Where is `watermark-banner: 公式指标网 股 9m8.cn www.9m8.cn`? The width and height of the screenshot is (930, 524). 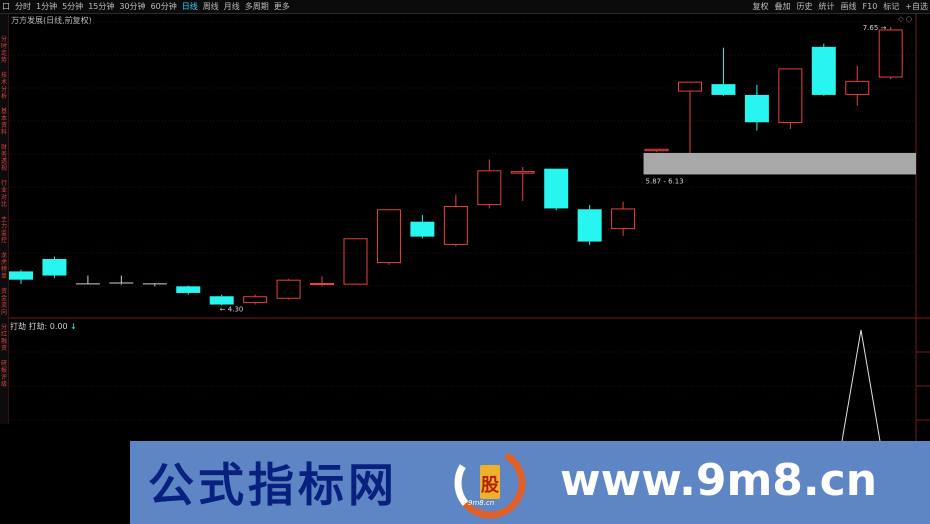
watermark-banner: 公式指标网 股 9m8.cn www.9m8.cn is located at coordinates (530, 482).